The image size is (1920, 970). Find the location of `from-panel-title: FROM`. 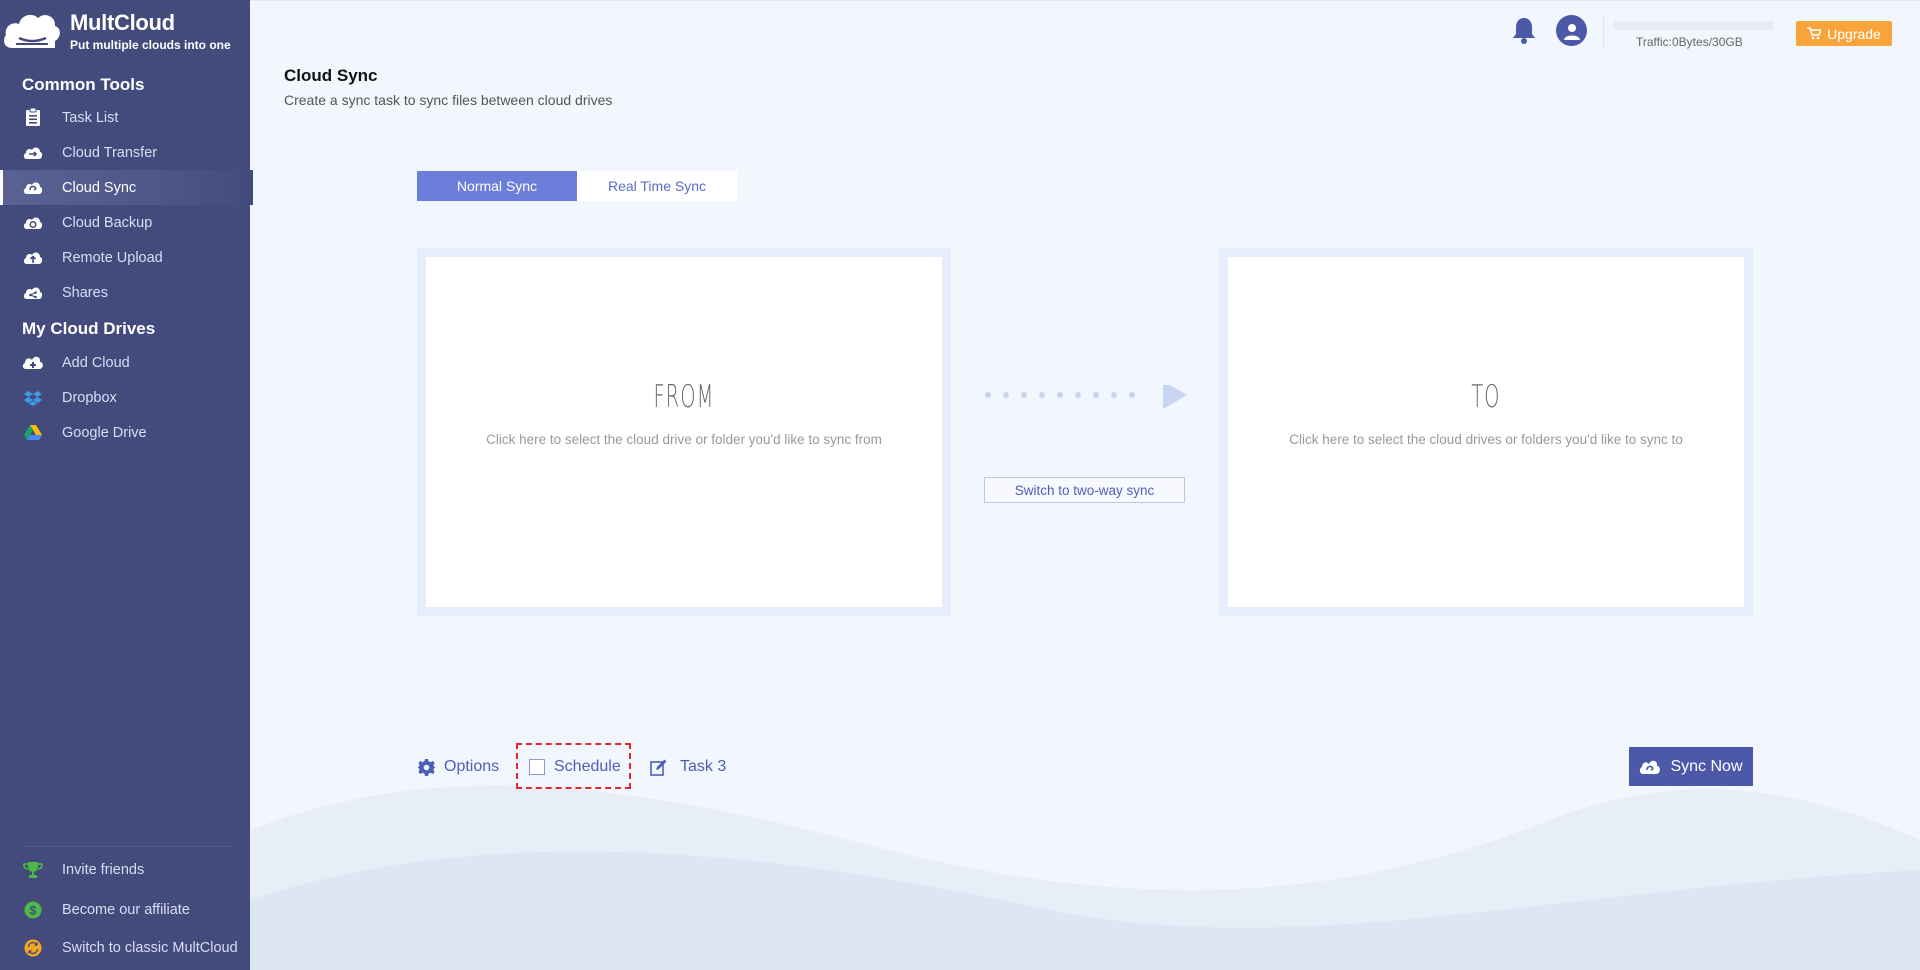

from-panel-title: FROM is located at coordinates (684, 397).